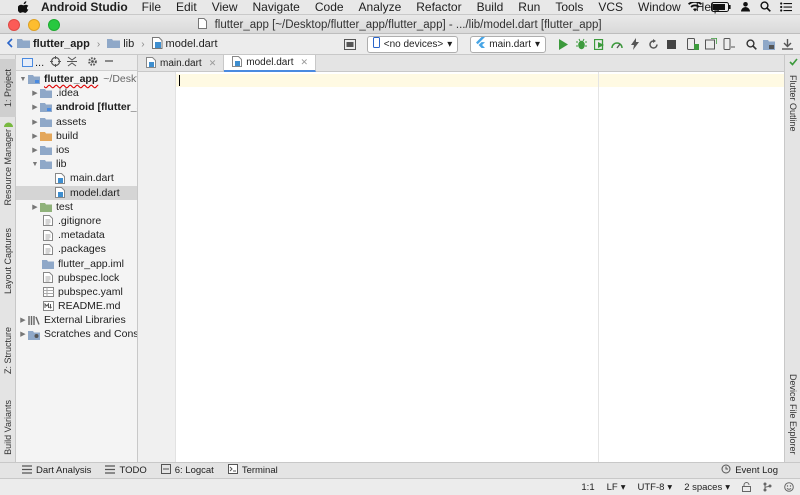 This screenshot has height=495, width=800. I want to click on wifi-icon, so click(695, 7).